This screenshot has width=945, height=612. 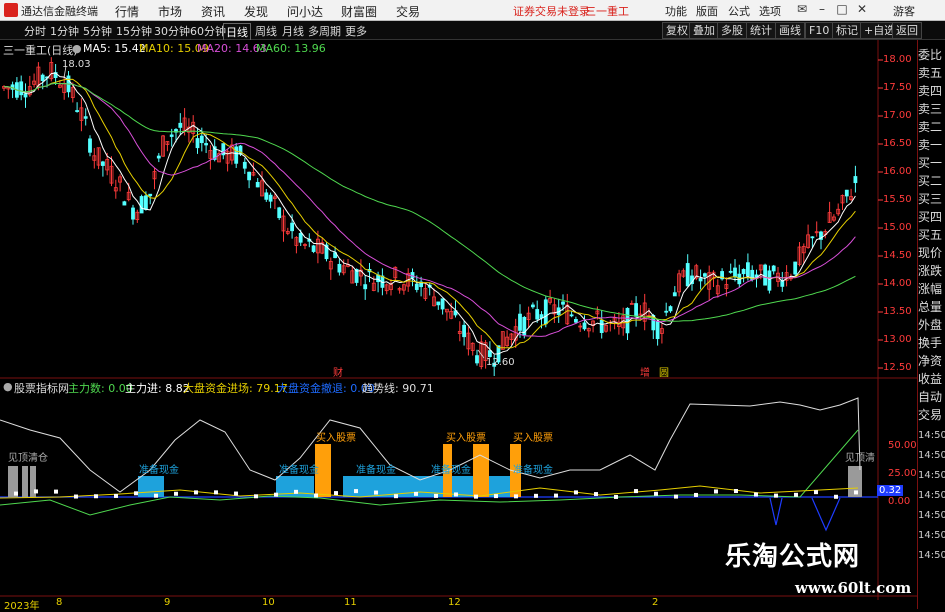 What do you see at coordinates (739, 11) in the screenshot?
I see `menu-gongshi: 公式` at bounding box center [739, 11].